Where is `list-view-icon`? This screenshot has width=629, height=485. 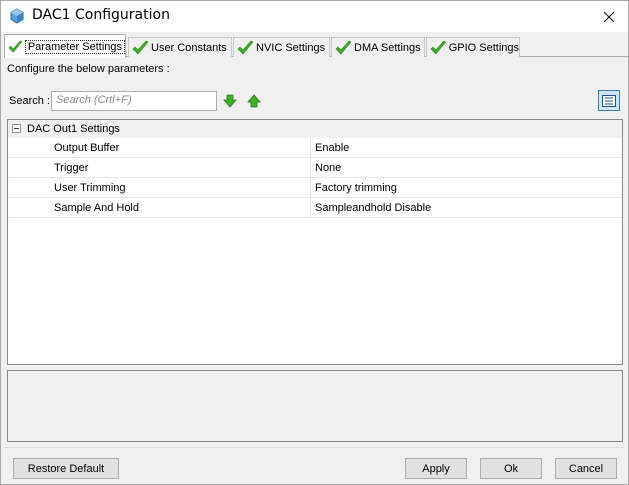 list-view-icon is located at coordinates (609, 100).